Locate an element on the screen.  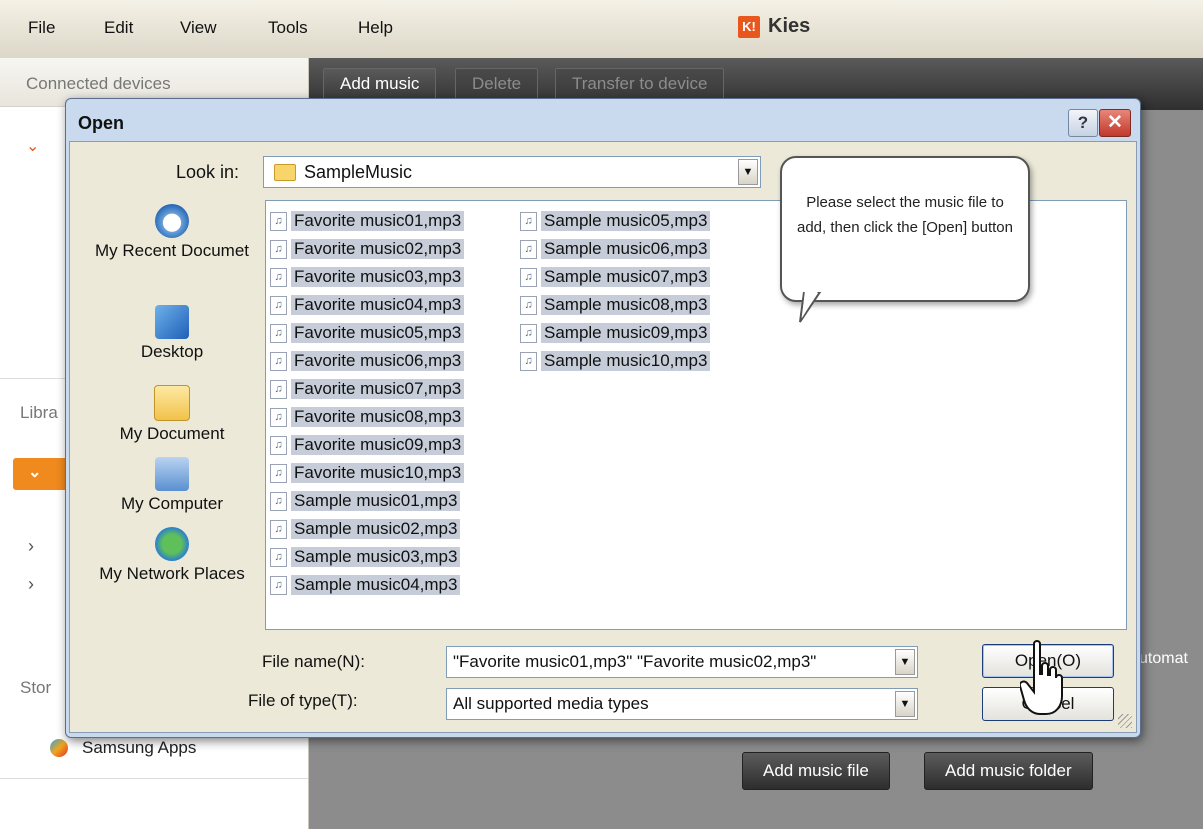
file-item: ♫ Sample music01,mp3 is located at coordinates (367, 501).